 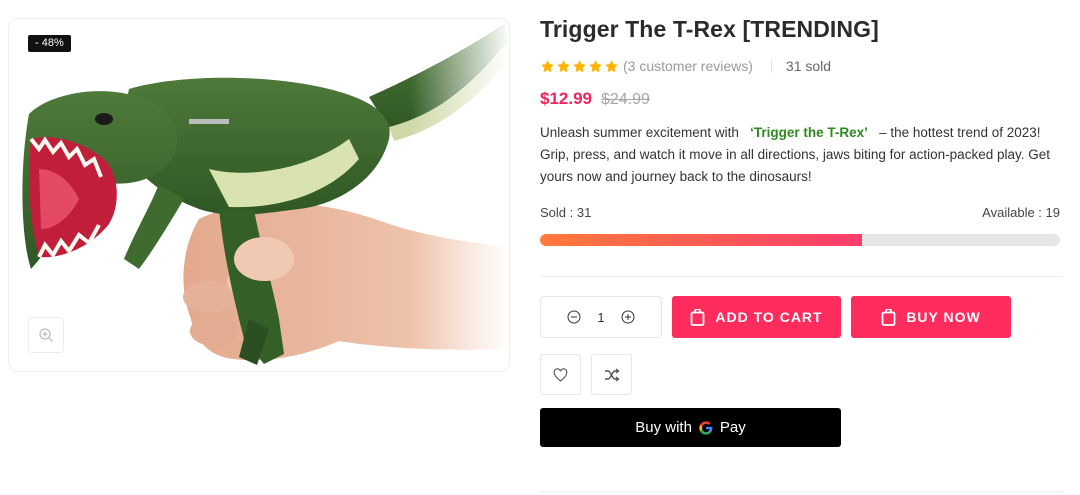 I want to click on current-price: $12.99, so click(x=566, y=98).